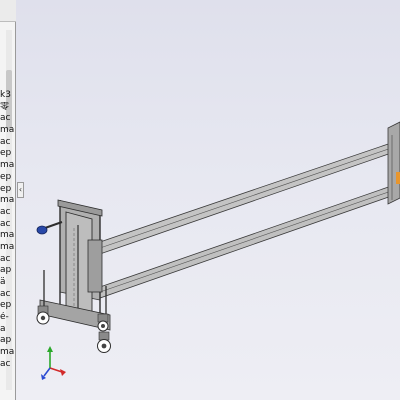  I want to click on tree-item-label: 零, so click(5, 106).